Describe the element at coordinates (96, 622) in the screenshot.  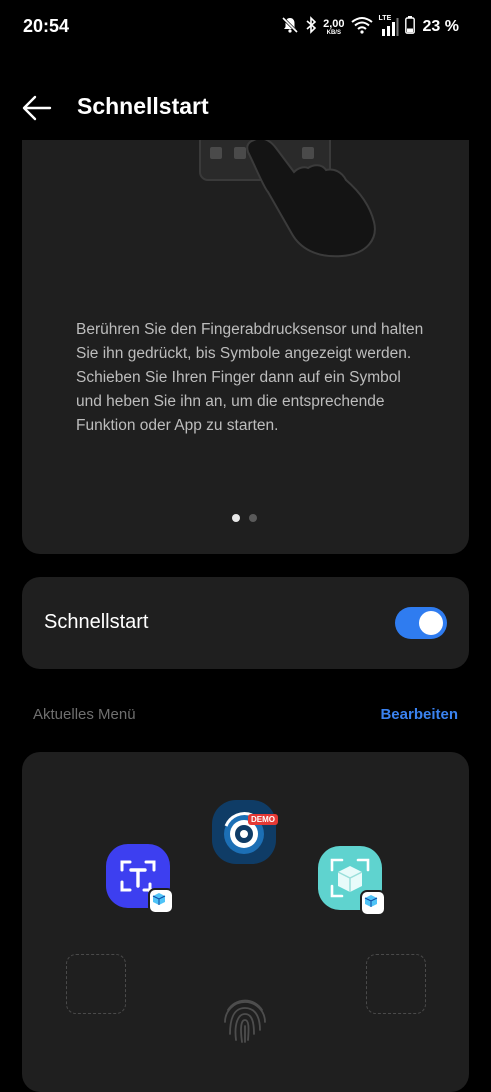
I see `quick-launch-label: Schnellstart` at that location.